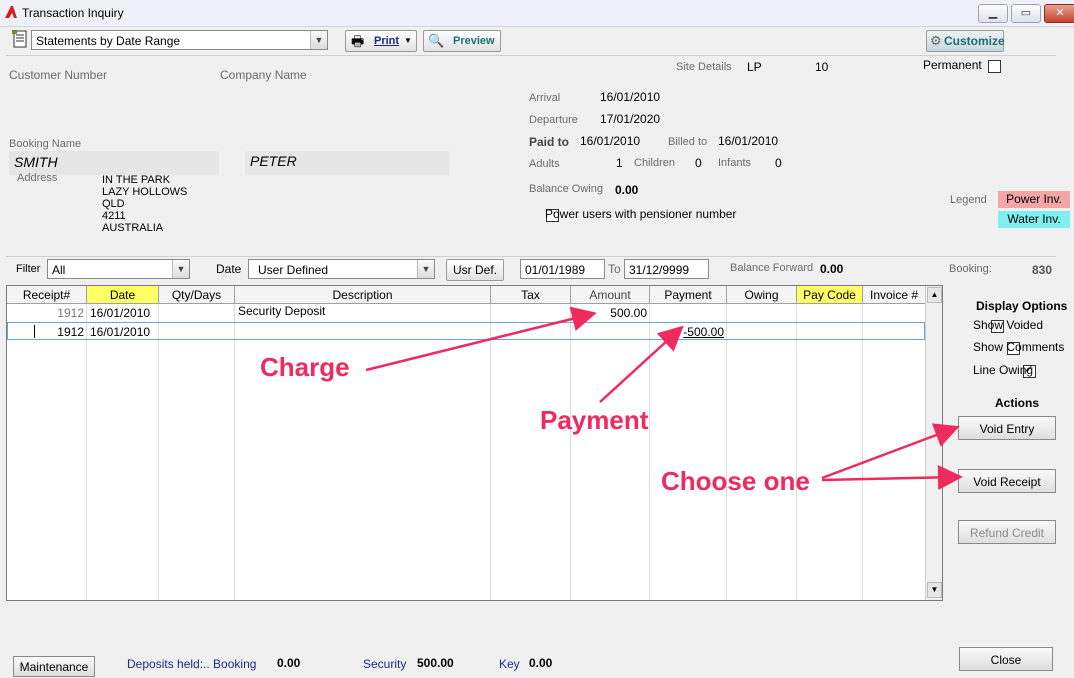 The height and width of the screenshot is (678, 1074). What do you see at coordinates (748, 141) in the screenshot?
I see `billed-to-value: 16/01/2010` at bounding box center [748, 141].